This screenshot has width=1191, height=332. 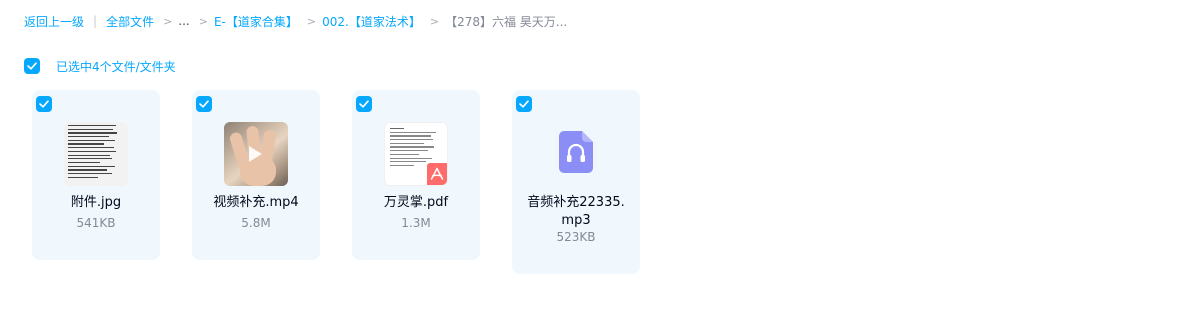 What do you see at coordinates (576, 182) in the screenshot?
I see `file-card-audio-mp3: 音频补充22335.mp3 523KB` at bounding box center [576, 182].